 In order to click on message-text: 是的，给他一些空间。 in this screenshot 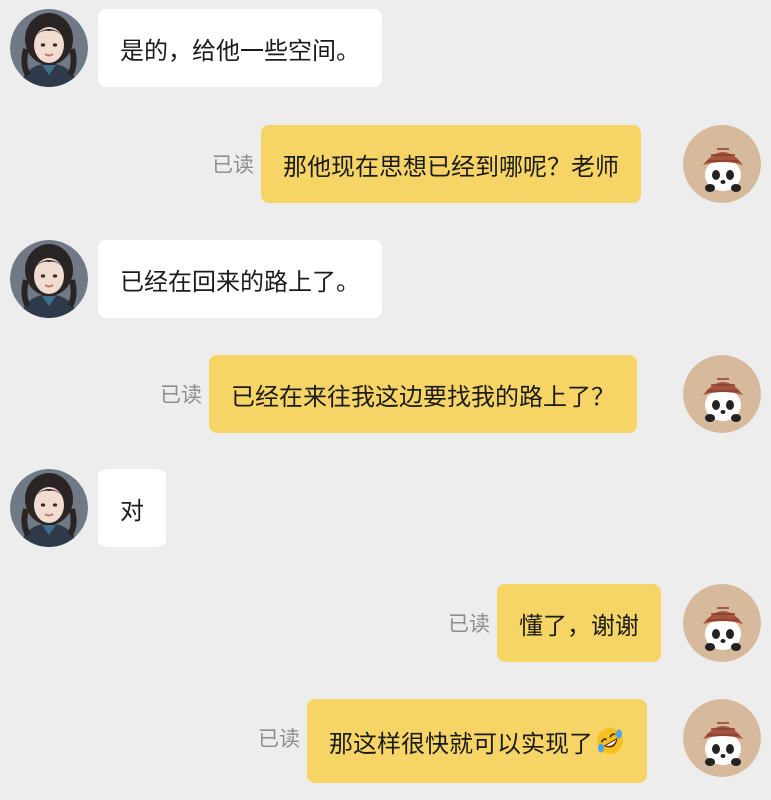, I will do `click(240, 50)`.